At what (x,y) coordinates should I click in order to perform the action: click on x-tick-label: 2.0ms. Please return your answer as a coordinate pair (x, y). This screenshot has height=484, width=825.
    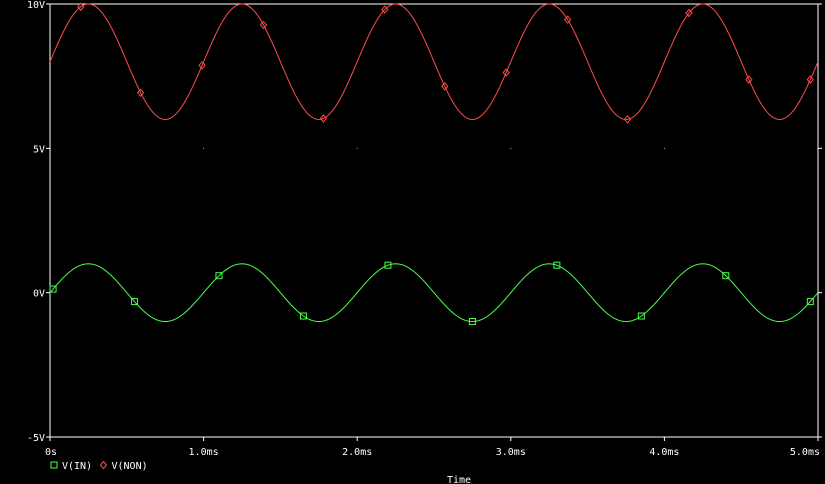
    Looking at the image, I should click on (357, 452).